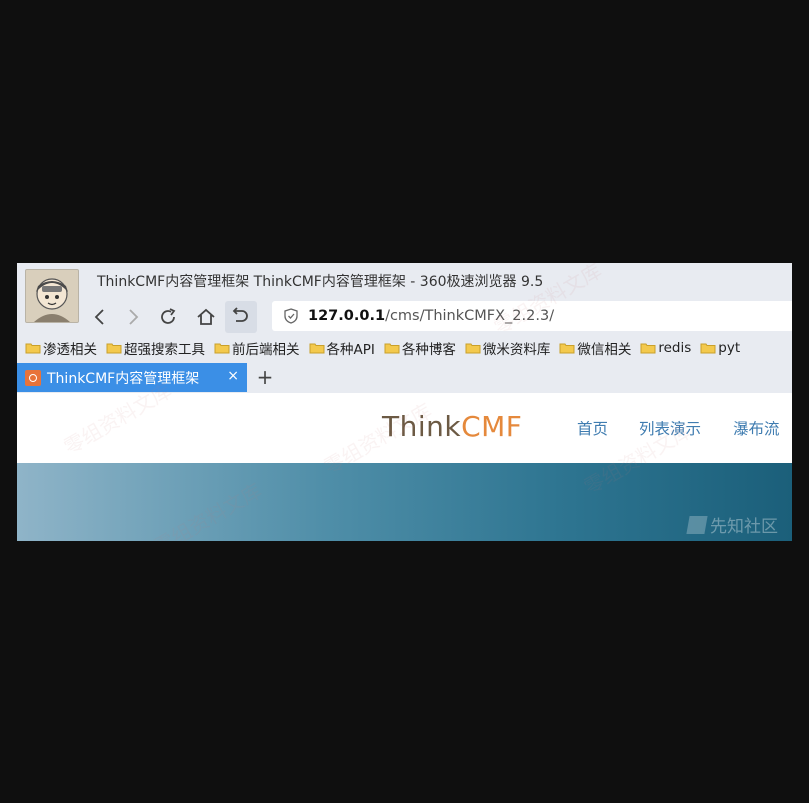 The height and width of the screenshot is (803, 809). I want to click on bookmark-folder: 各种博客, so click(420, 348).